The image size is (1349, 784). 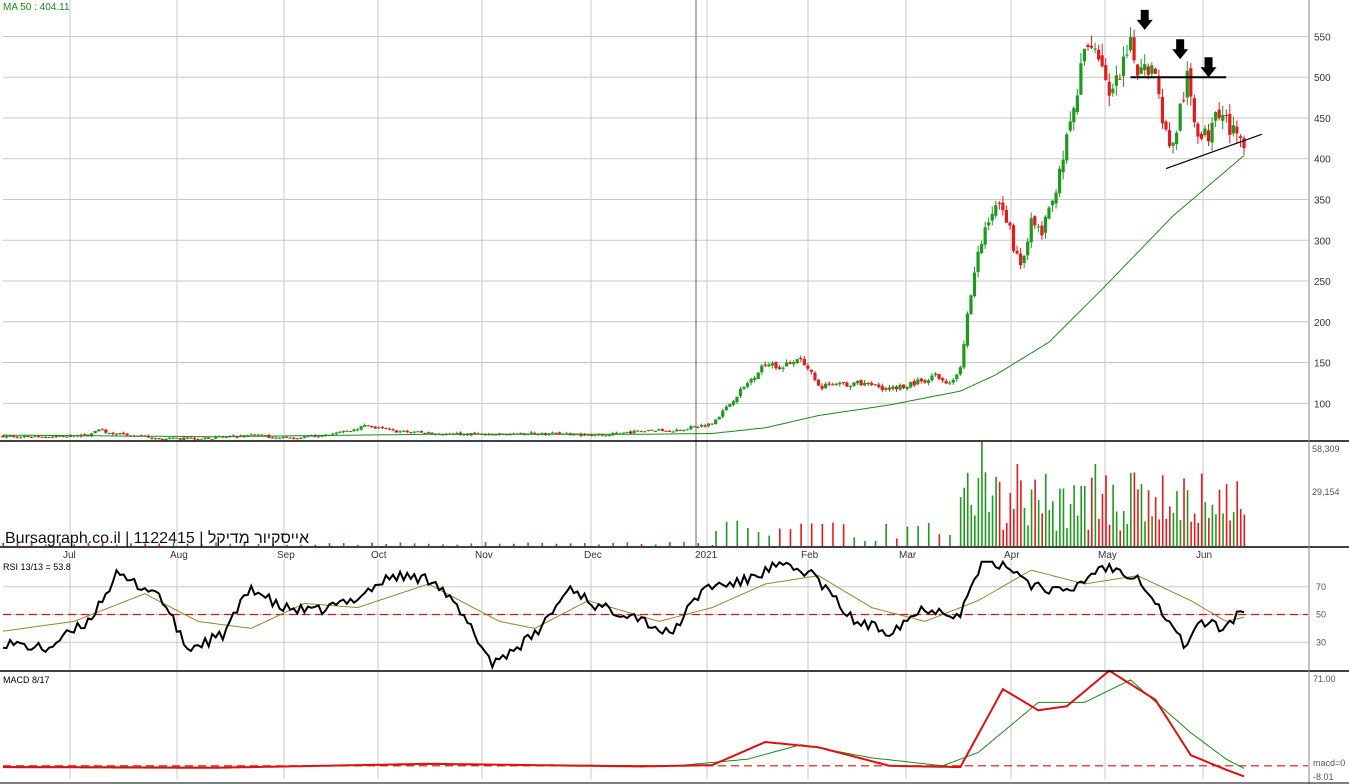 I want to click on month-label: Nov, so click(x=484, y=555).